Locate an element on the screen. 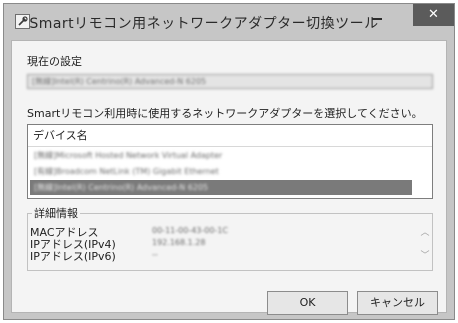  close-button: ✕ is located at coordinates (433, 15).